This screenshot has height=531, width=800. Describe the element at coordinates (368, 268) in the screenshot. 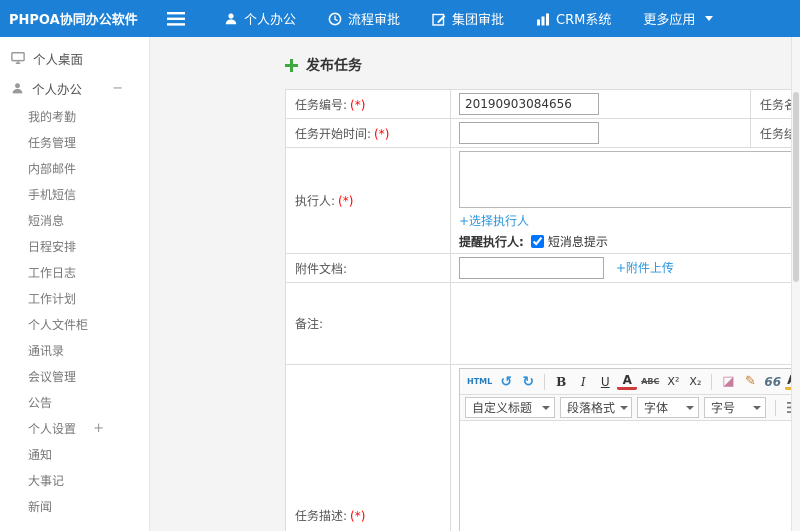

I see `attachment-label: 附件文档:` at that location.